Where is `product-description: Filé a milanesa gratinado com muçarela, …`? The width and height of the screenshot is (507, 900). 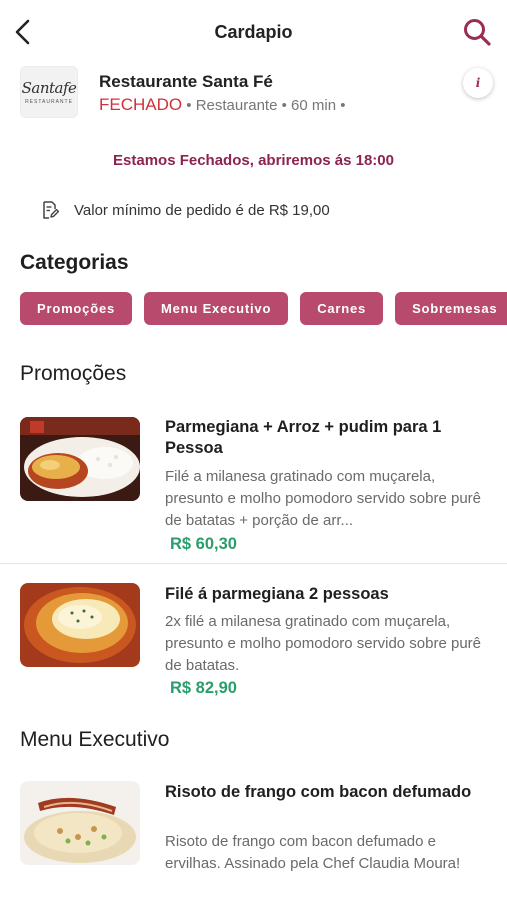
product-description: Filé a milanesa gratinado com muçarela, … is located at coordinates (323, 498).